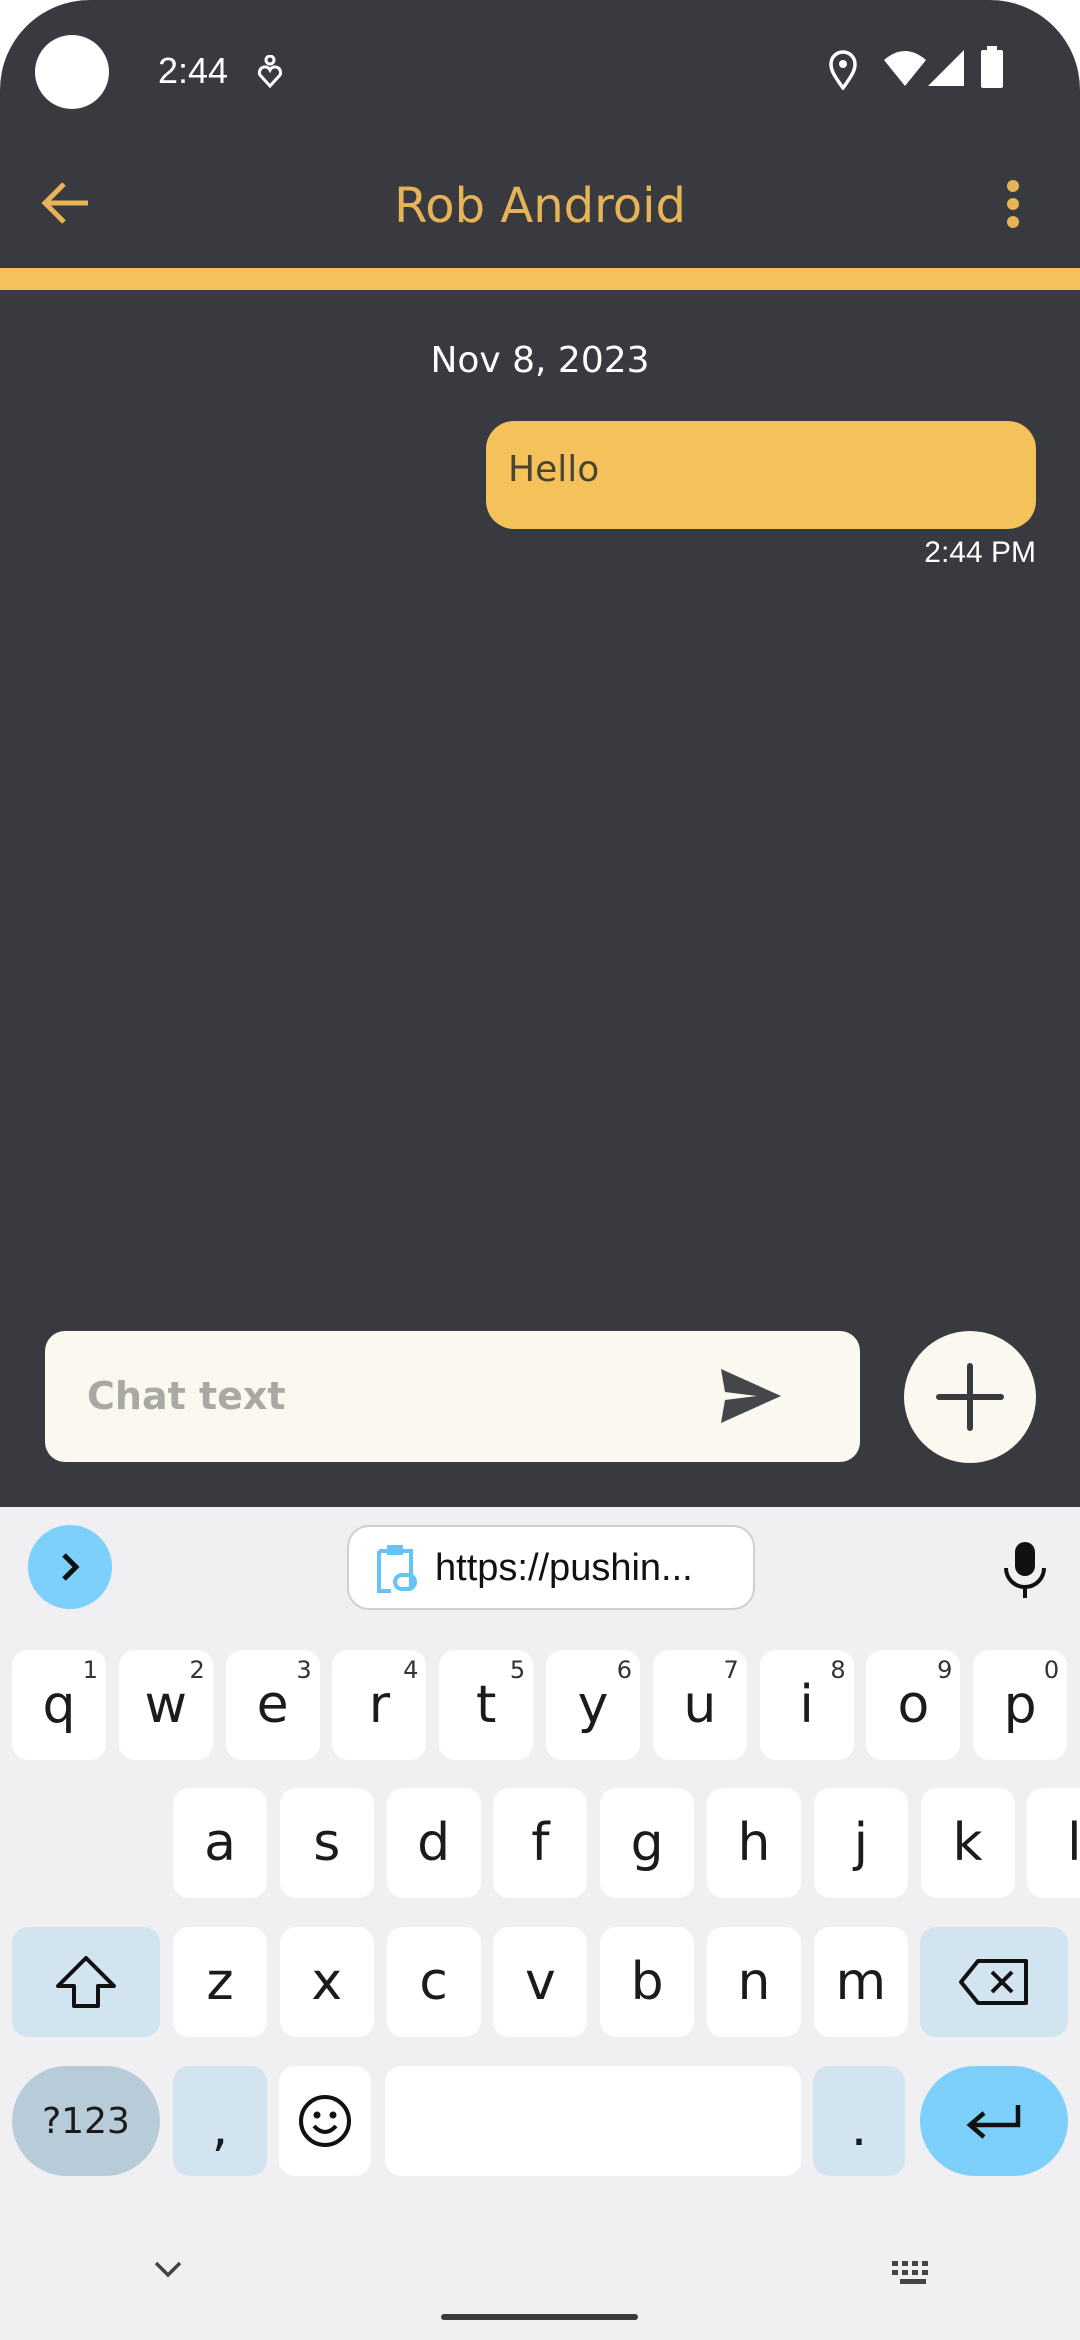 Image resolution: width=1080 pixels, height=2340 pixels. I want to click on key-c: c, so click(433, 1982).